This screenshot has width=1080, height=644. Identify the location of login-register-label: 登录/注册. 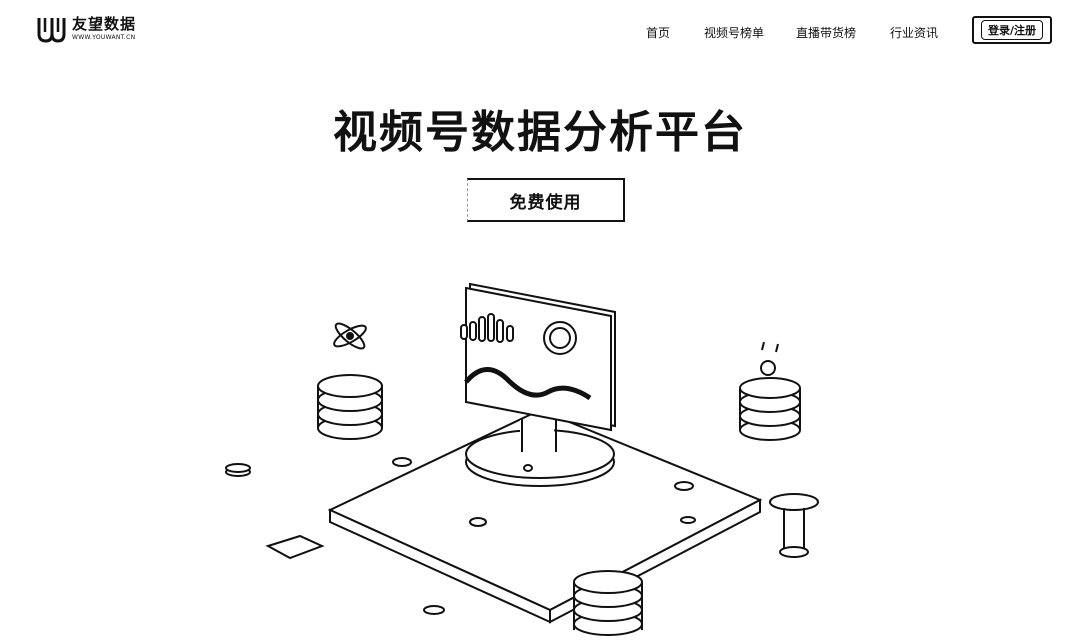
(1012, 30).